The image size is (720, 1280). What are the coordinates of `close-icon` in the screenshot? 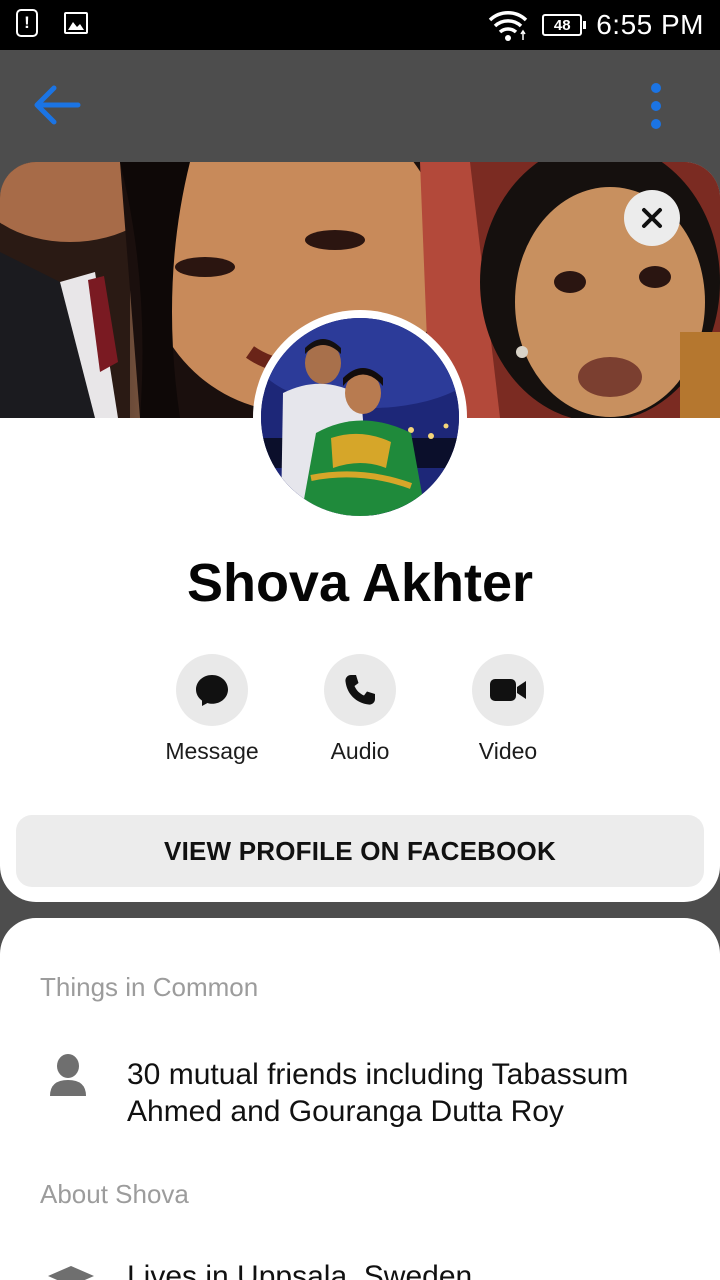 It's located at (652, 218).